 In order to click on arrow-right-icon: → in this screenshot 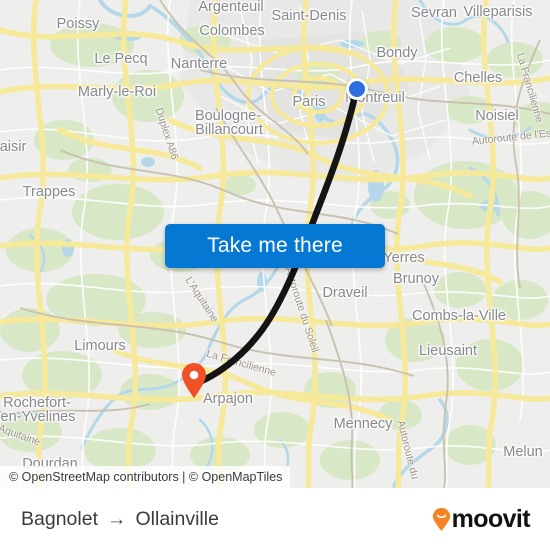, I will do `click(116, 518)`.